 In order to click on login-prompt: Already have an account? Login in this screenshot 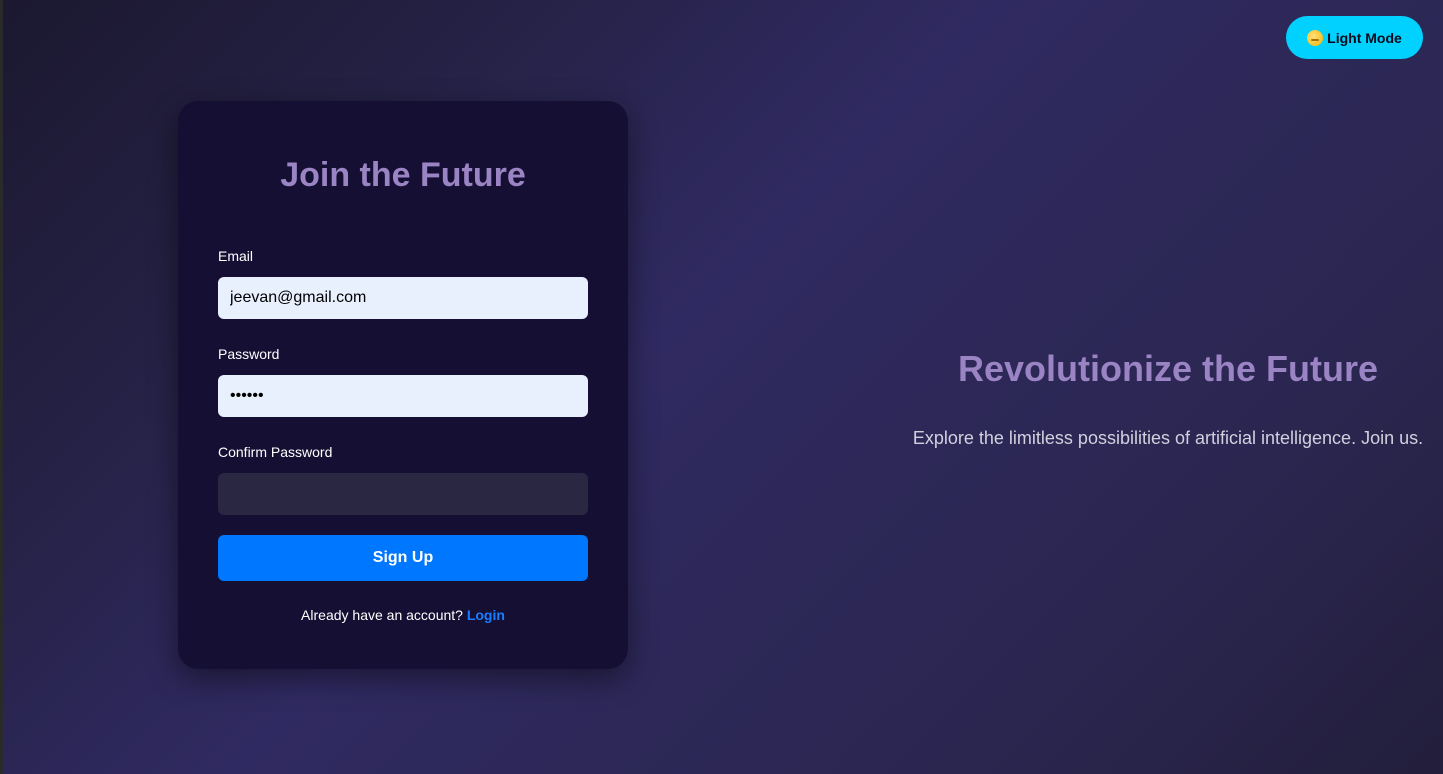, I will do `click(403, 615)`.